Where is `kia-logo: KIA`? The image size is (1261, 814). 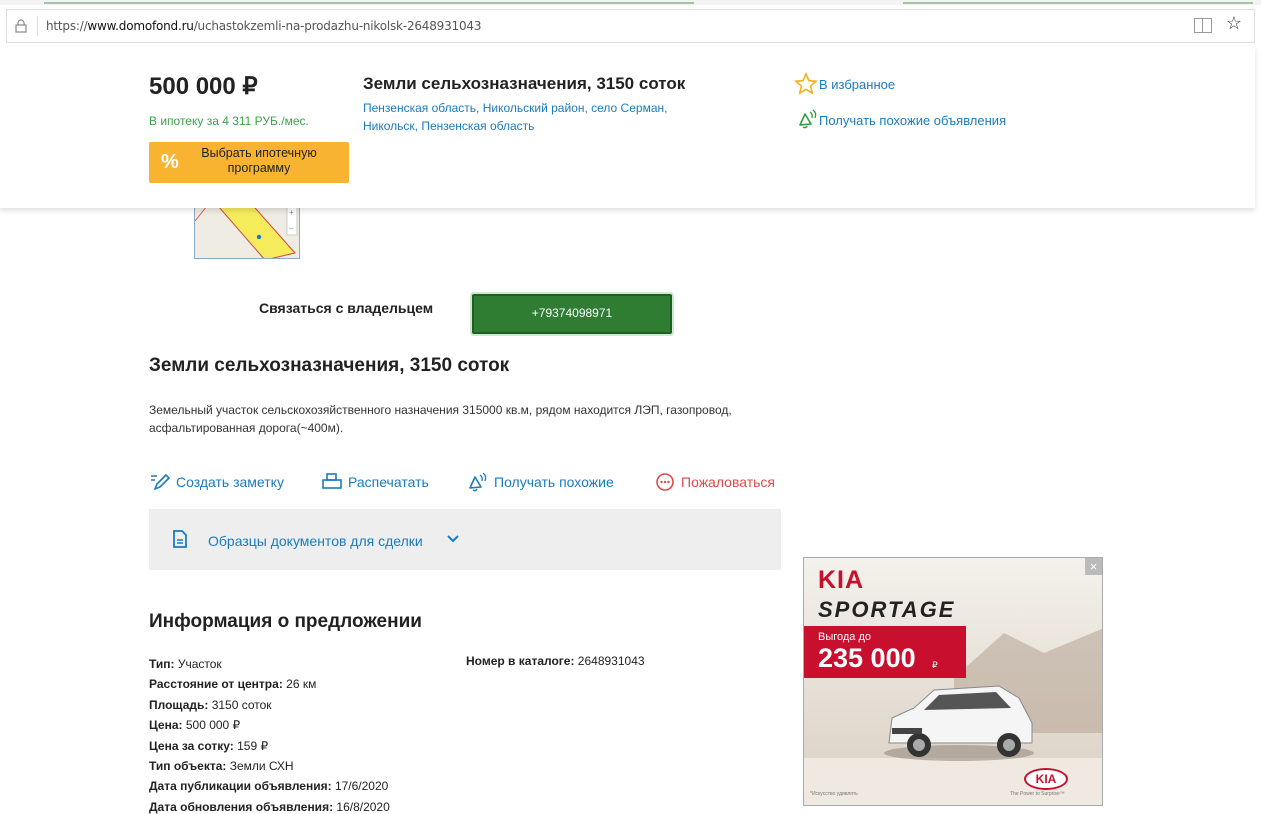 kia-logo: KIA is located at coordinates (1046, 779).